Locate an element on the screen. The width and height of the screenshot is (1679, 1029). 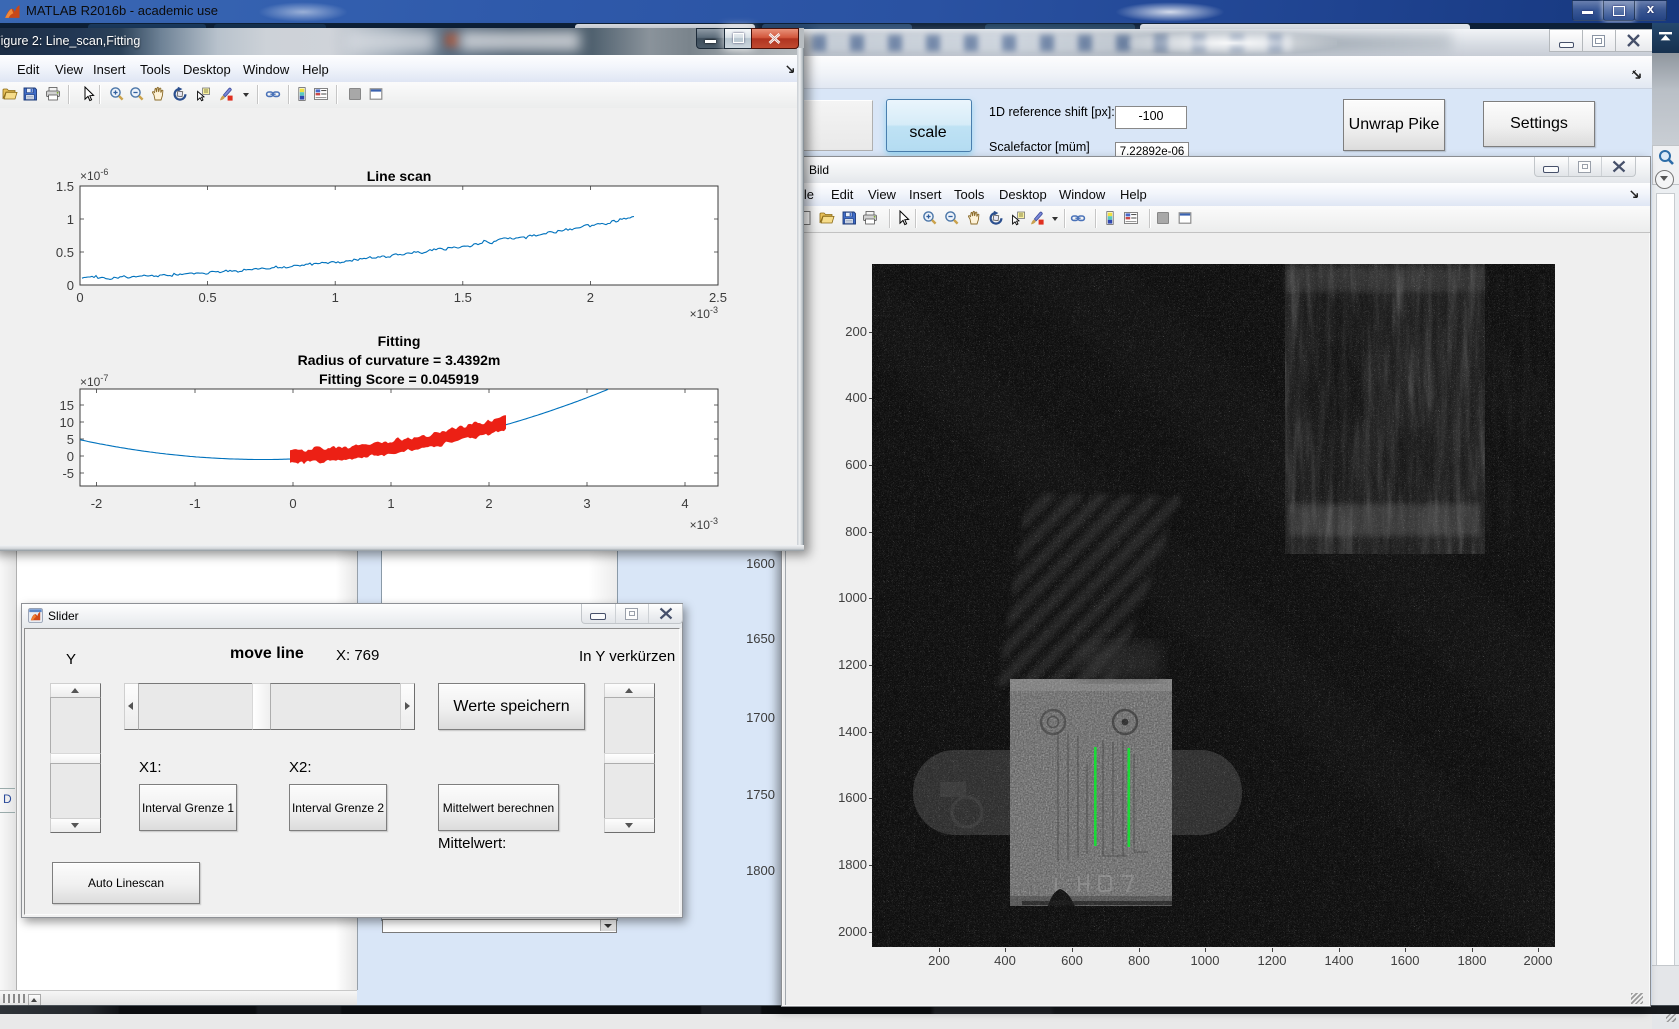
svg-text: 3 is located at coordinates (586, 503).